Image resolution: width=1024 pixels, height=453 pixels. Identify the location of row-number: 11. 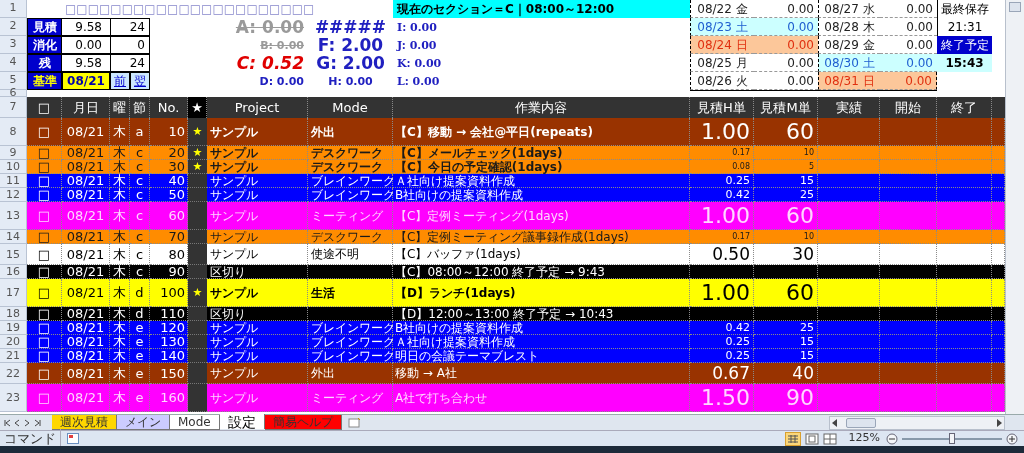
(13, 181).